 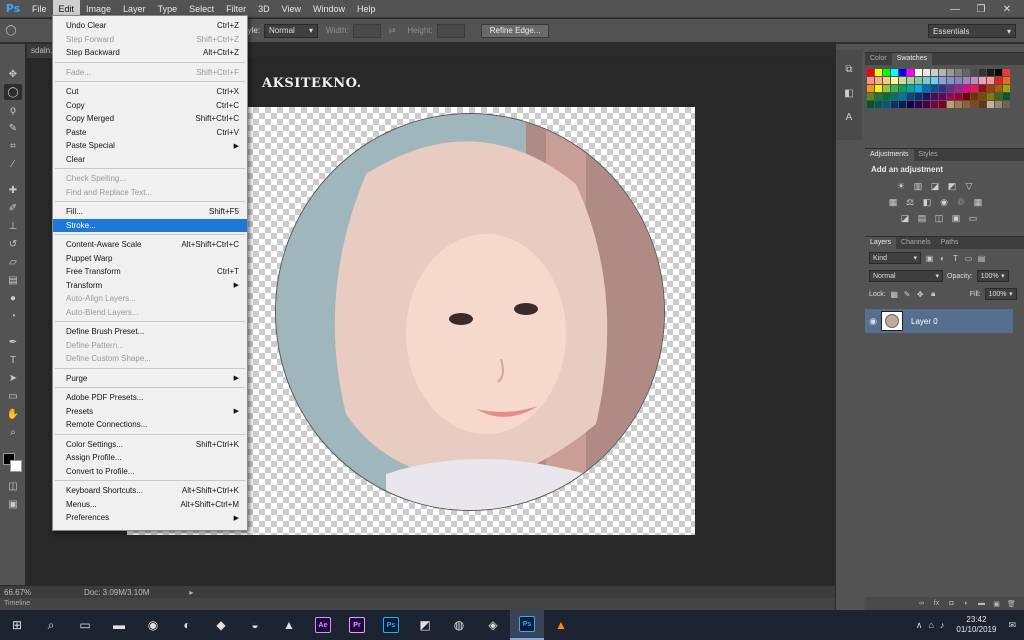 What do you see at coordinates (907, 294) in the screenshot?
I see `lock-image-icon: ✎` at bounding box center [907, 294].